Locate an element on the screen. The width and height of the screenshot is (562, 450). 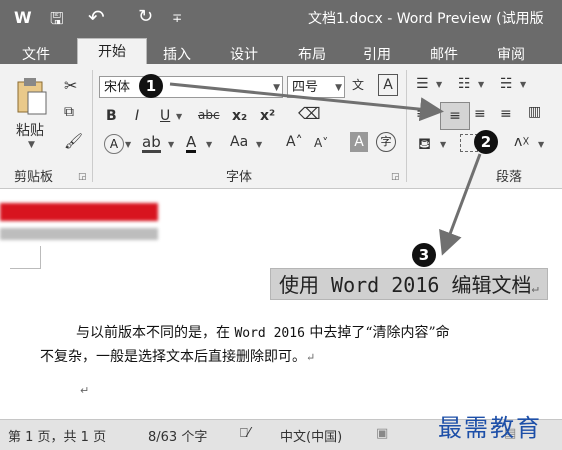
macro-icon: ▣ is located at coordinates (382, 433).